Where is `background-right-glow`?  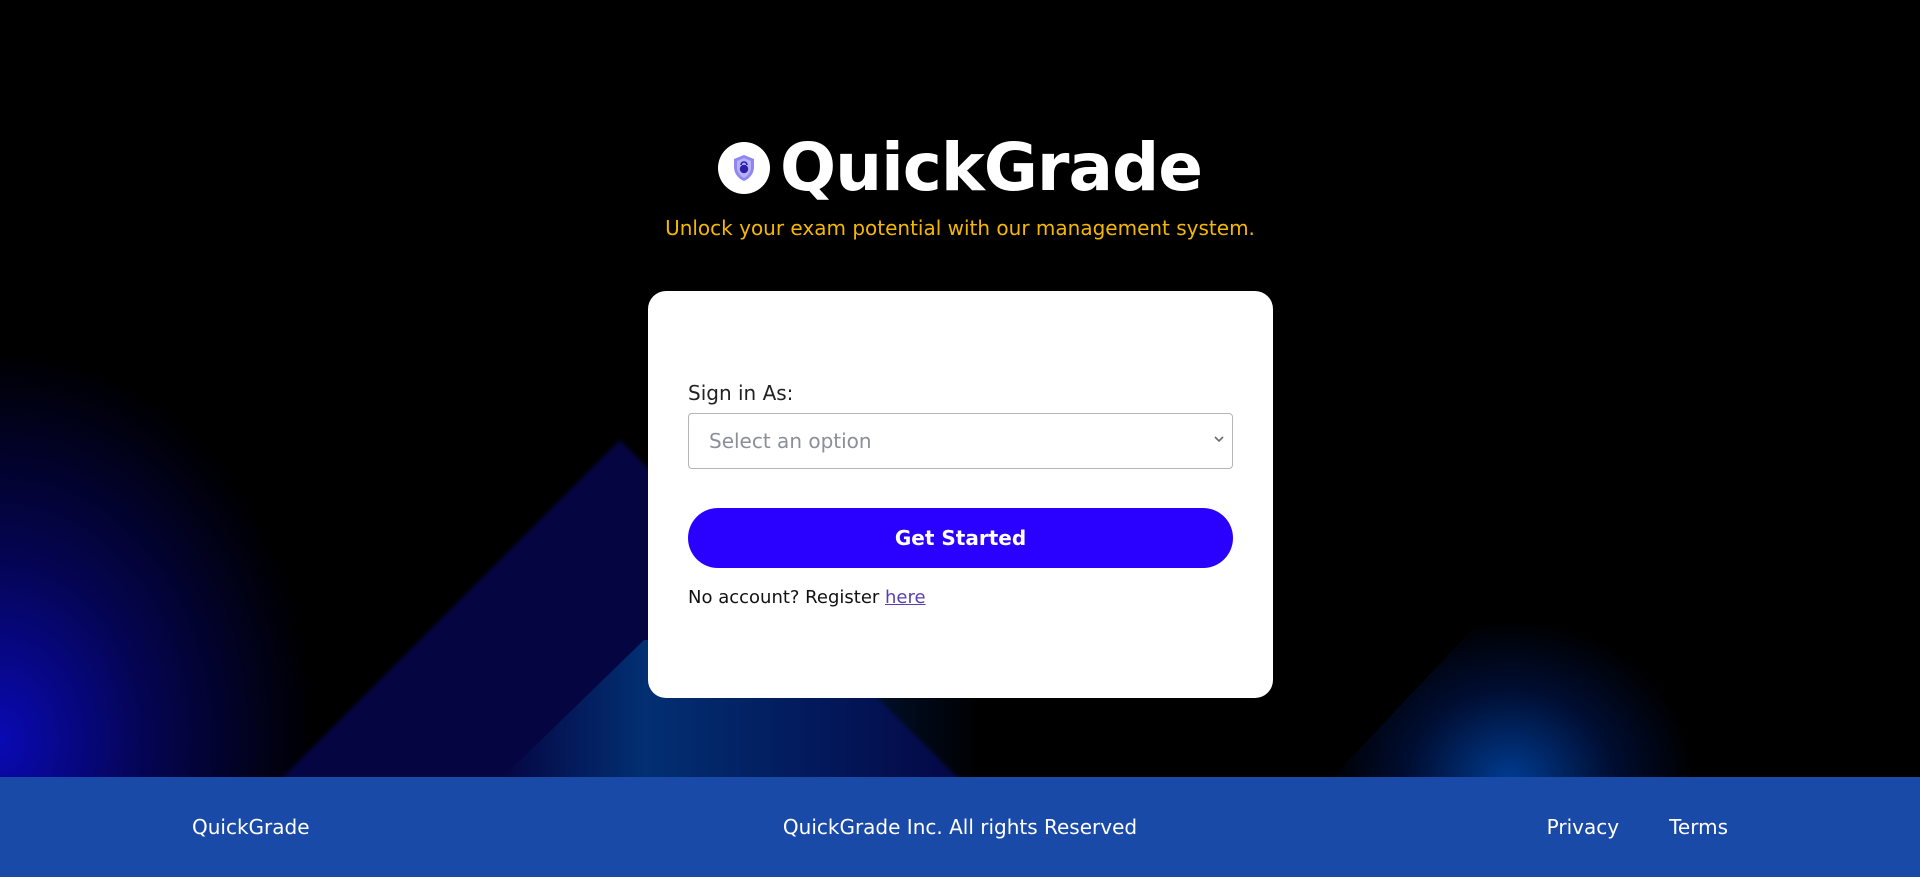 background-right-glow is located at coordinates (1590, 670).